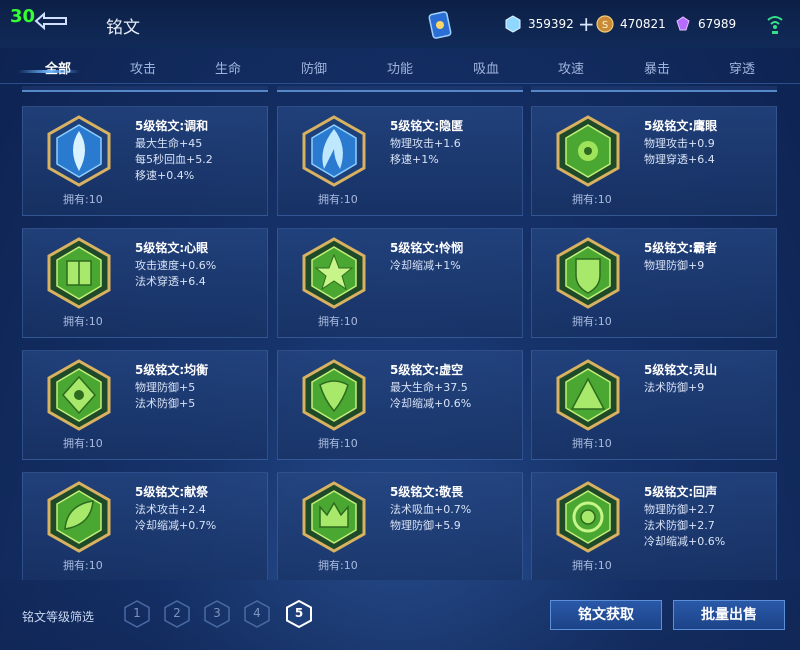 The width and height of the screenshot is (800, 650). I want to click on rune-stats: 物理防御+2.7 法术防御+2.7 冷却缩减+0.6%, so click(685, 525).